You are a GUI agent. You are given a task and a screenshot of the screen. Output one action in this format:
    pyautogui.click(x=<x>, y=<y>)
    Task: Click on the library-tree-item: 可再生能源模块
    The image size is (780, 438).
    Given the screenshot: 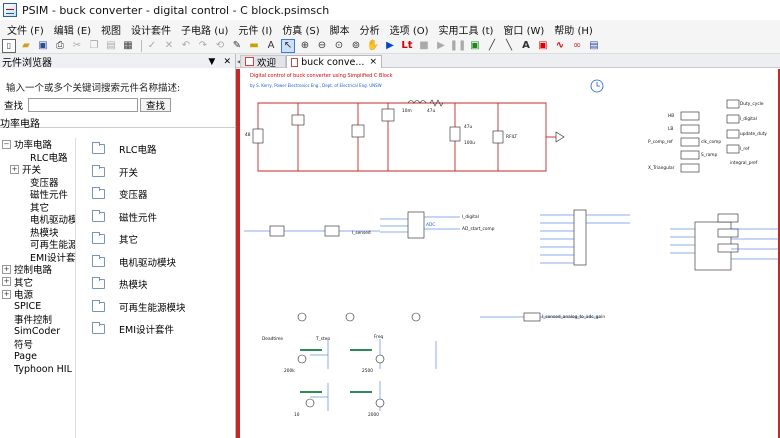 What is the action you would take?
    pyautogui.click(x=37, y=244)
    